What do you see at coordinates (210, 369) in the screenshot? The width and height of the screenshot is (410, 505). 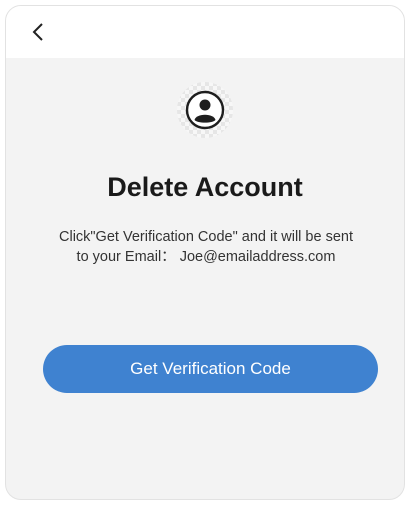 I see `get-verification-code-button: Get Verification Code` at bounding box center [210, 369].